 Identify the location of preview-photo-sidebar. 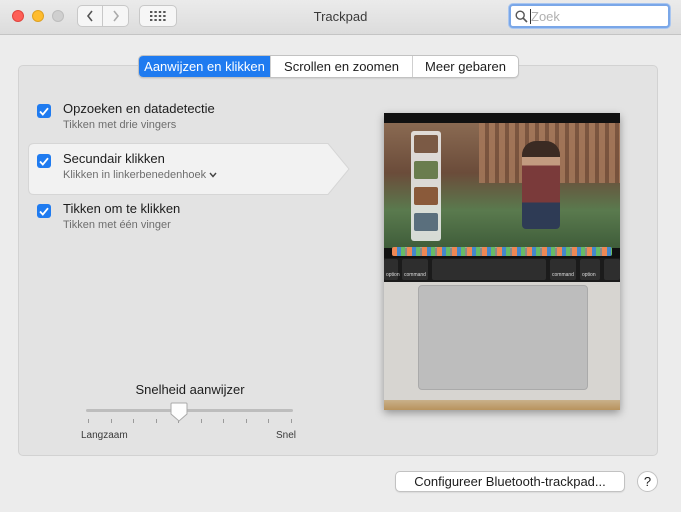
(426, 186).